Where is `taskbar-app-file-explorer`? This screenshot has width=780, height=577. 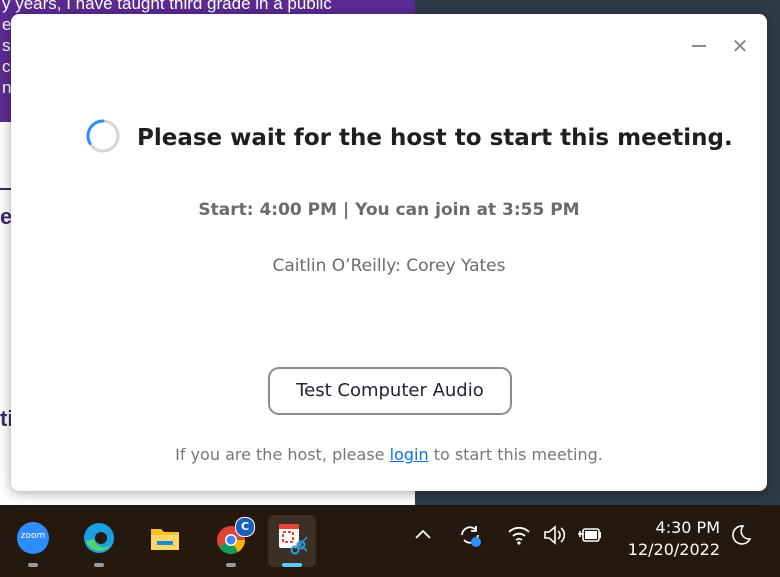 taskbar-app-file-explorer is located at coordinates (165, 541).